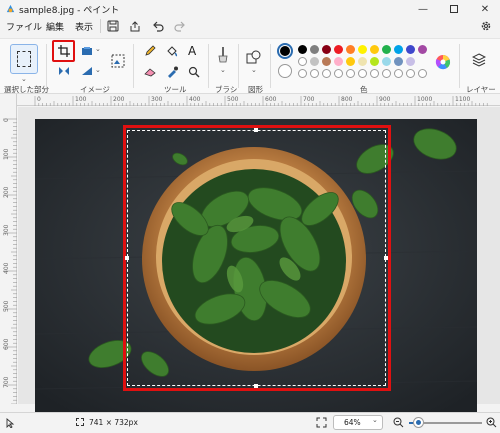  I want to click on magnifier-icon, so click(194, 72).